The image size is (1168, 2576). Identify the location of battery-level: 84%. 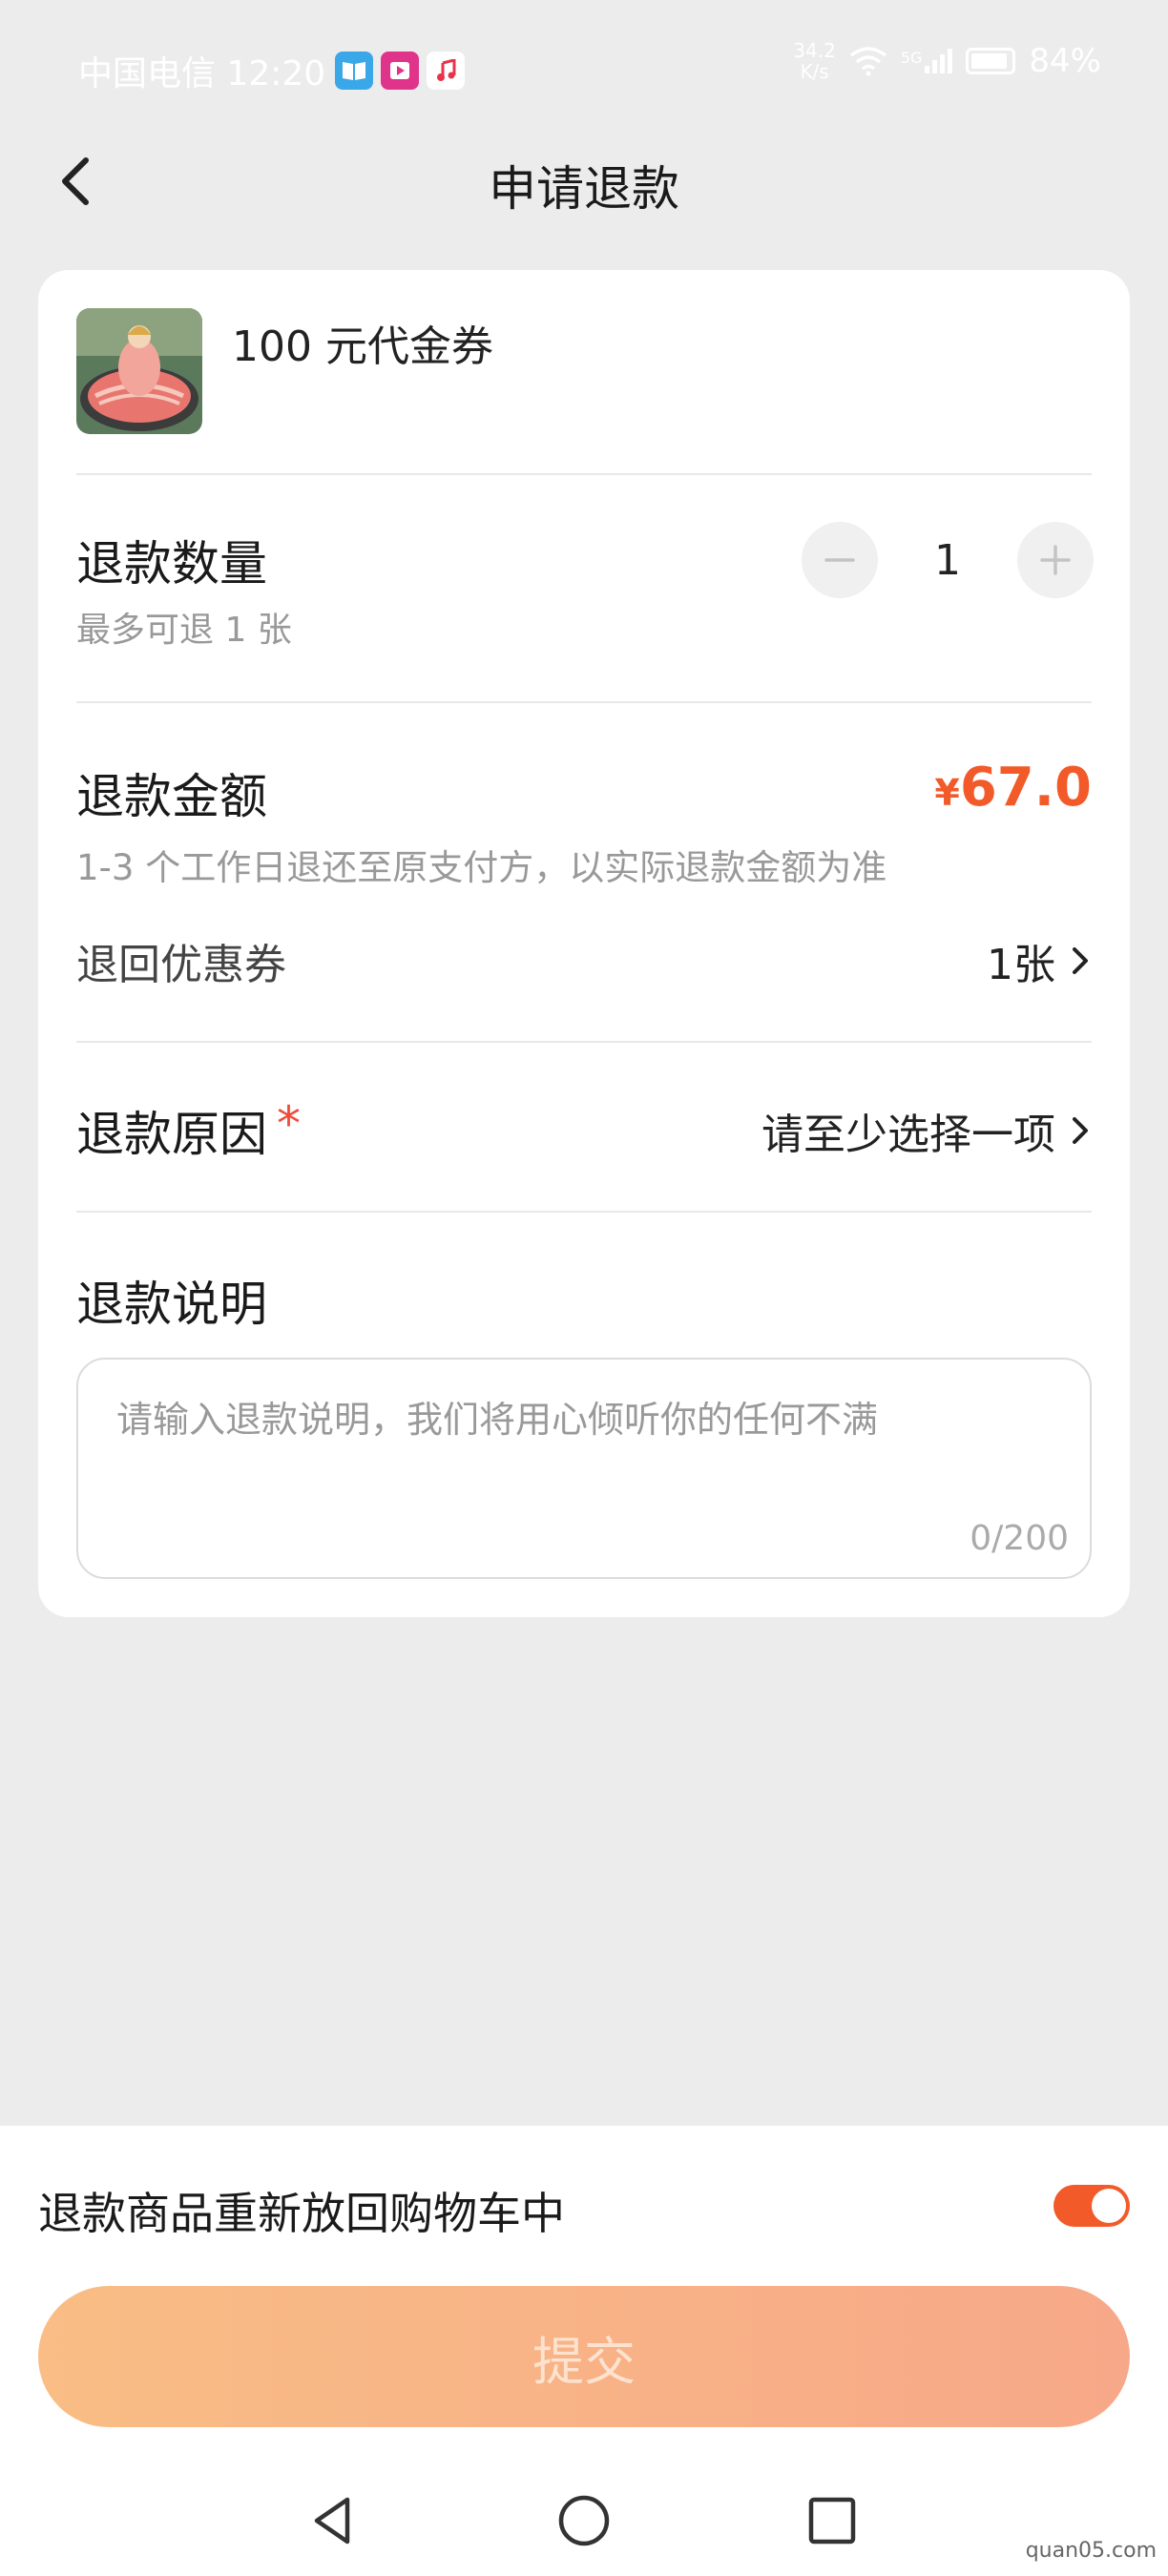
(1065, 61).